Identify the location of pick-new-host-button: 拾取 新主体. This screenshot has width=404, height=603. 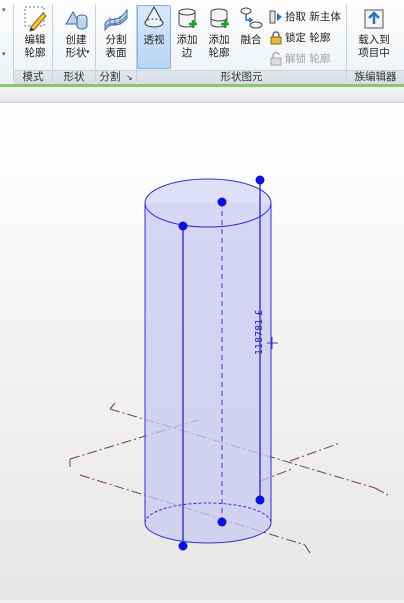
(305, 17).